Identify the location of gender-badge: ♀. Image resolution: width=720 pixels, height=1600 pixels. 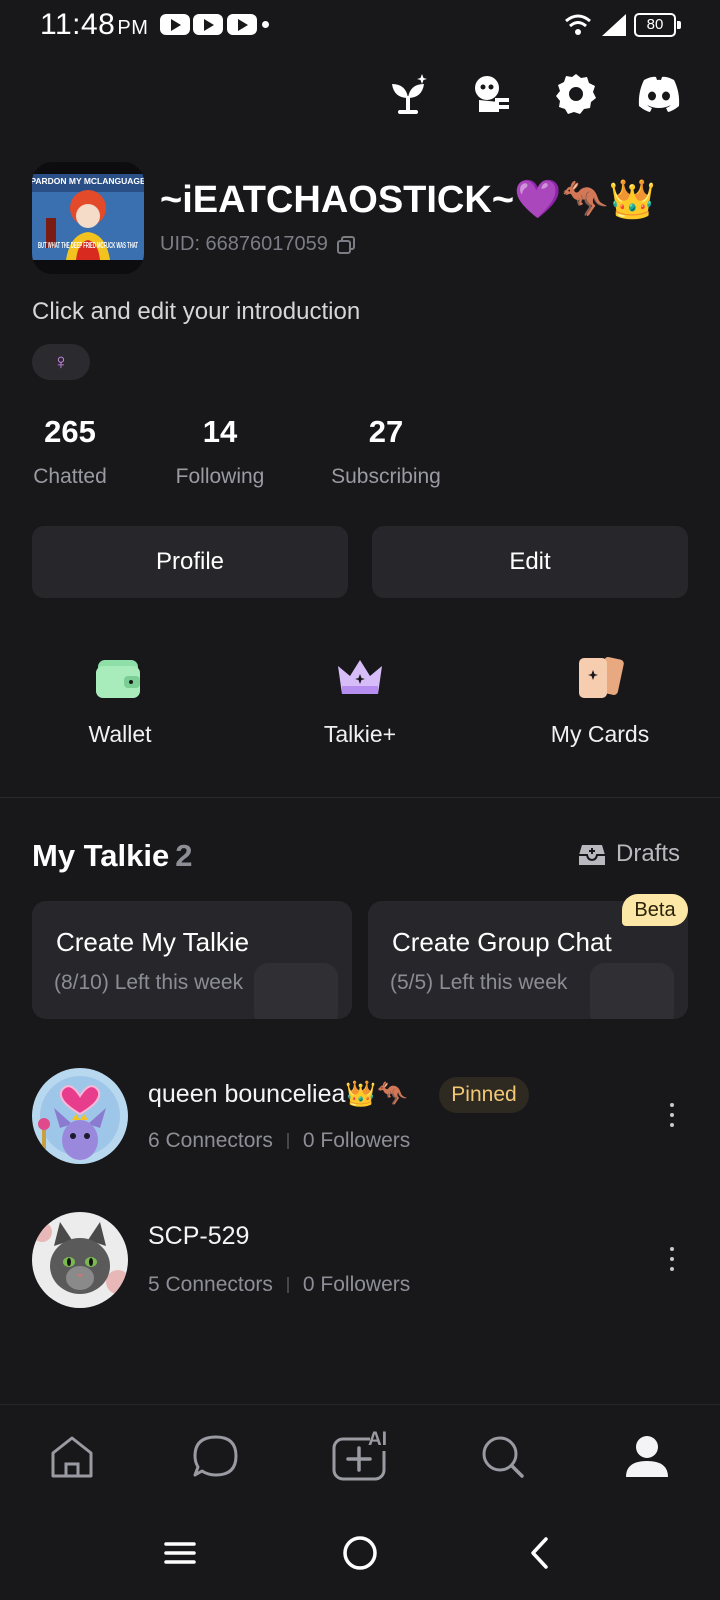
(61, 362).